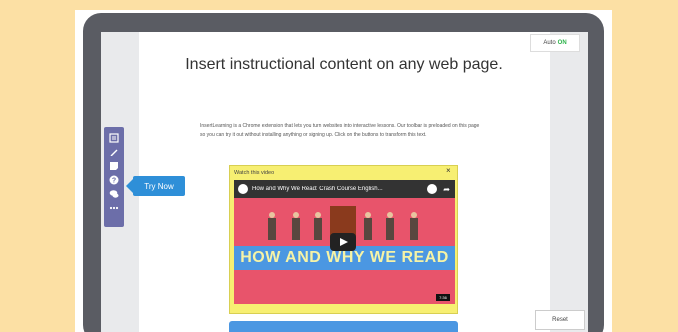 This screenshot has width=678, height=332. I want to click on video-widget-label: Watch this video, so click(254, 173).